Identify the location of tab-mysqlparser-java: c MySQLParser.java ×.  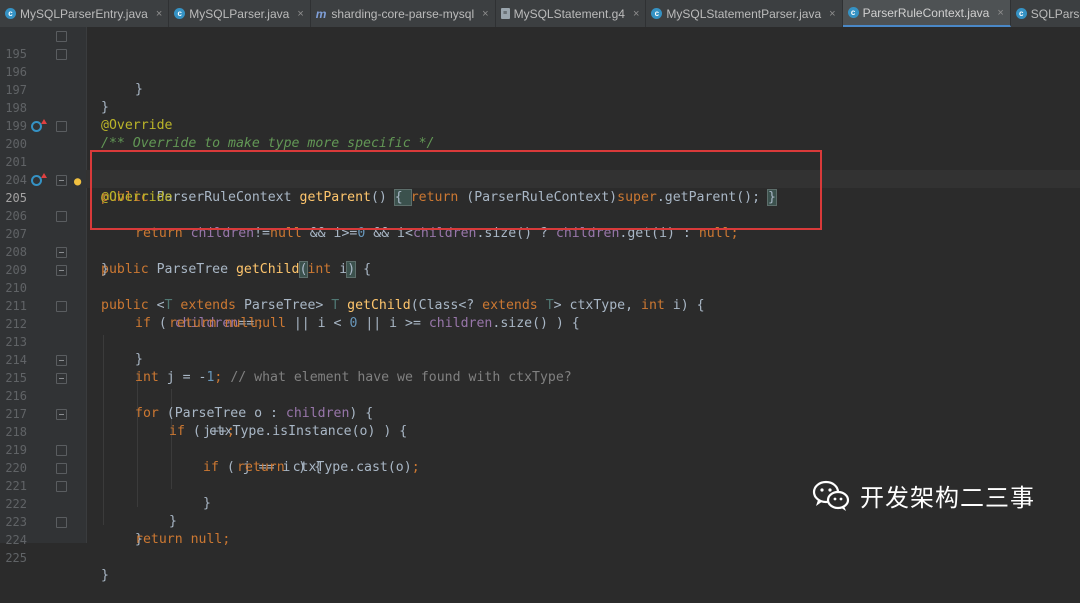
(240, 13).